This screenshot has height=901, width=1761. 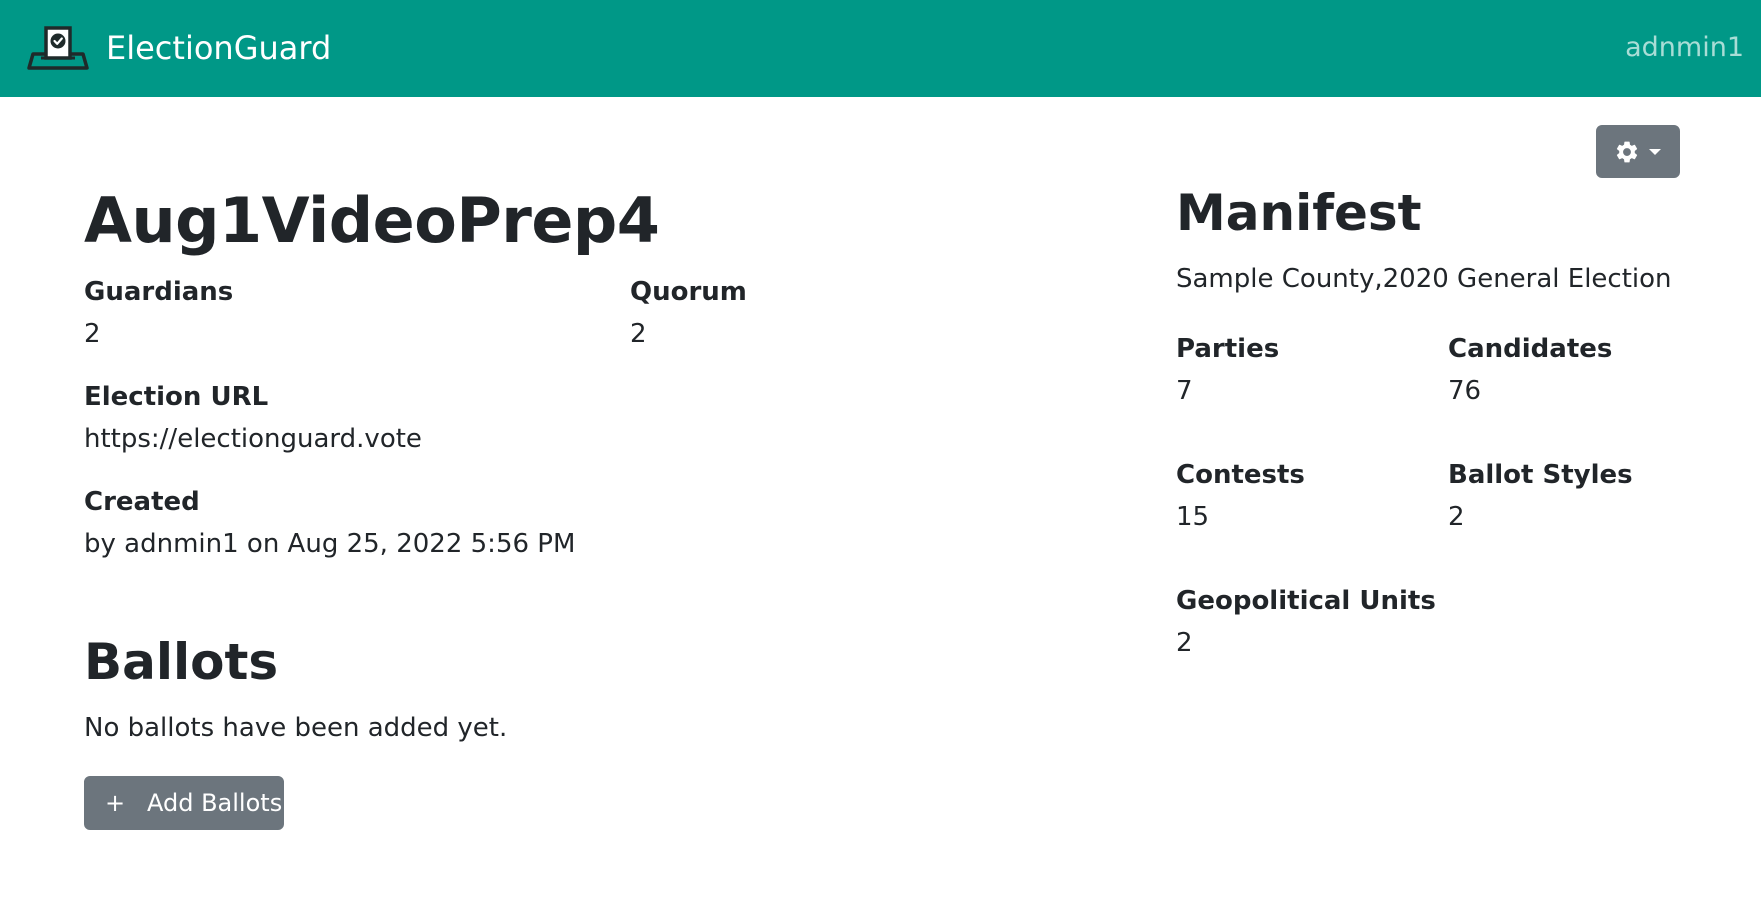 What do you see at coordinates (330, 544) in the screenshot?
I see `created-value: by adnmin1 on Aug 25, 2022 5:56 PM` at bounding box center [330, 544].